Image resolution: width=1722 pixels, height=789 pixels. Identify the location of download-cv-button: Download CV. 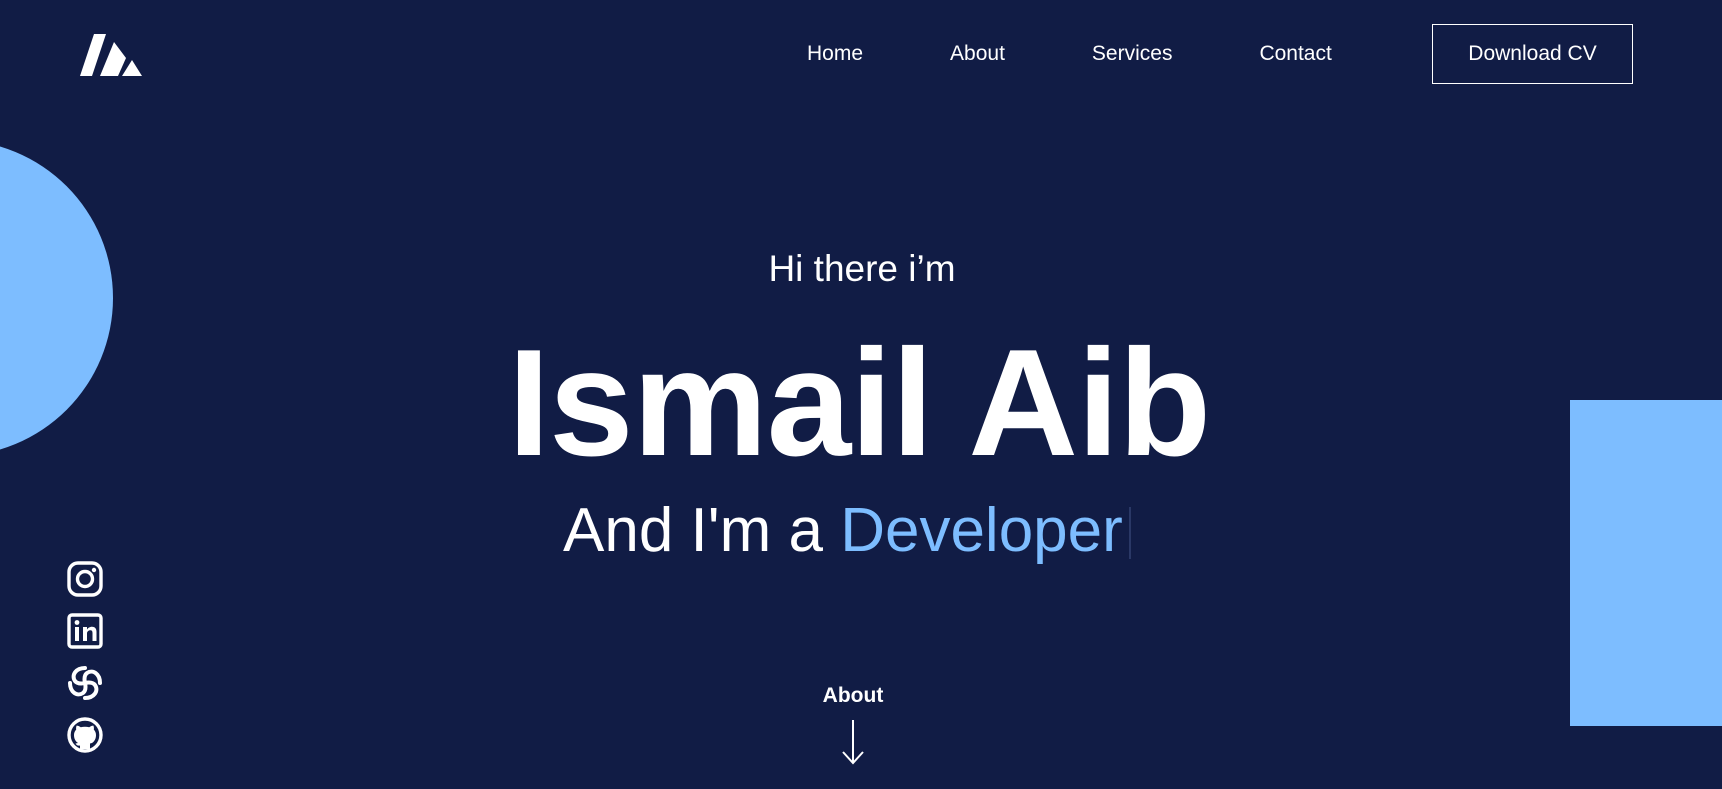
(1532, 54).